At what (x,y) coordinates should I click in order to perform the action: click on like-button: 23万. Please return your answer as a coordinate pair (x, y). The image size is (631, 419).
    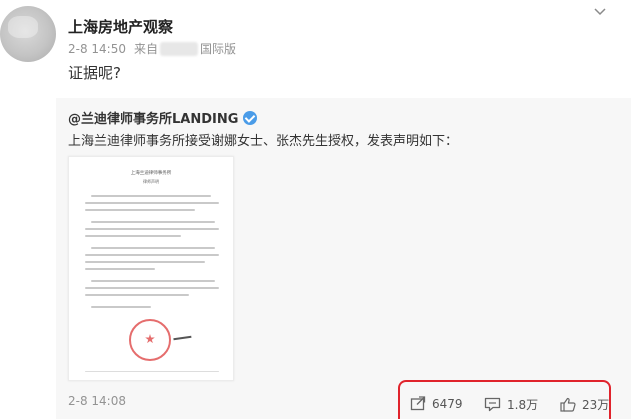
    Looking at the image, I should click on (584, 404).